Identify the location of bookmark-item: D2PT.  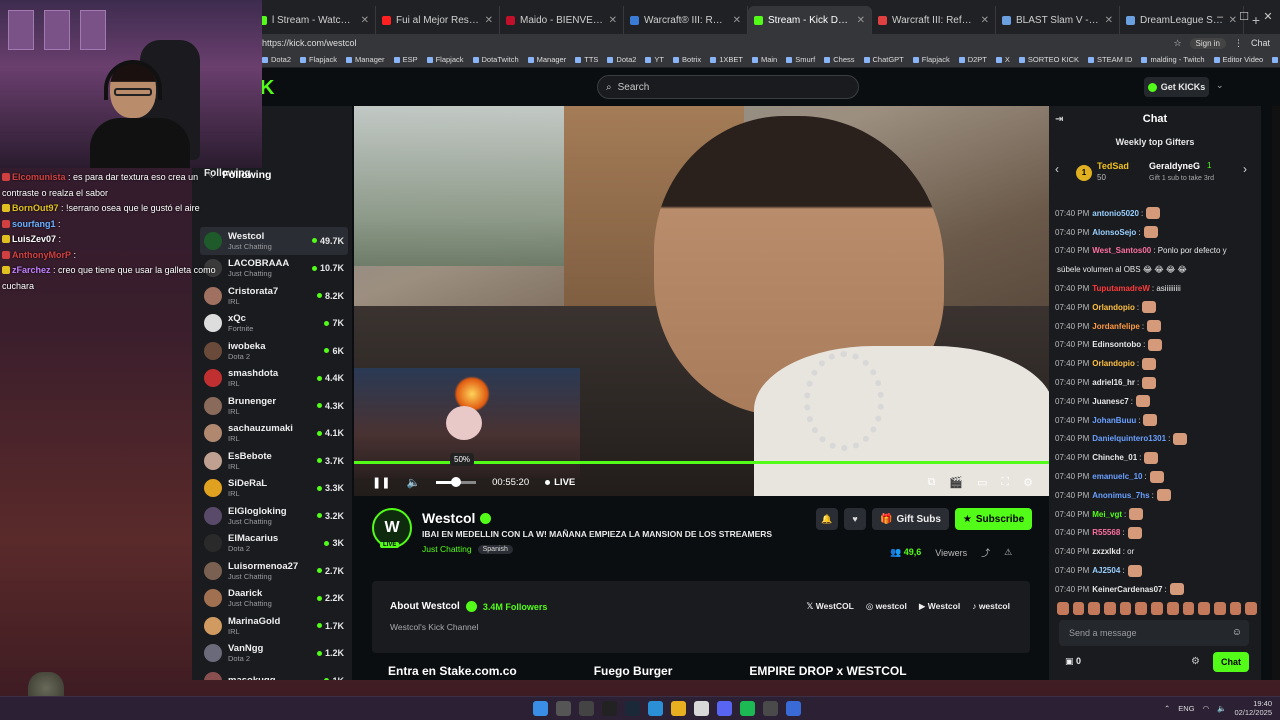
(972, 59).